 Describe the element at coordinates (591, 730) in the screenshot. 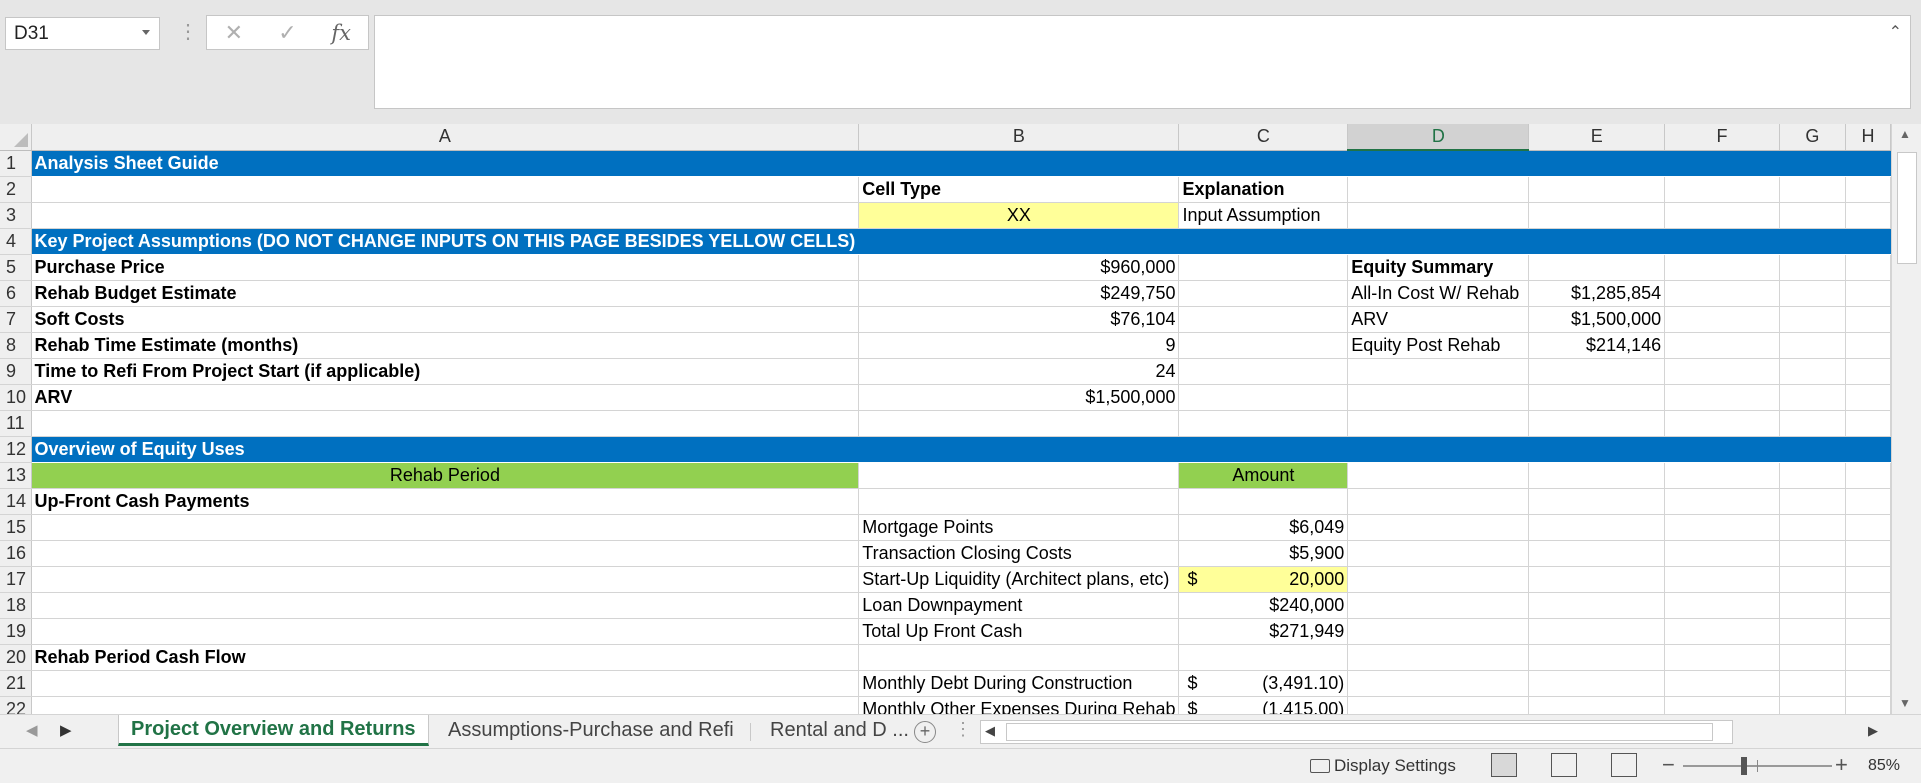

I see `sheet-tab-assumptions: Assumptions-Purchase and Refi` at that location.